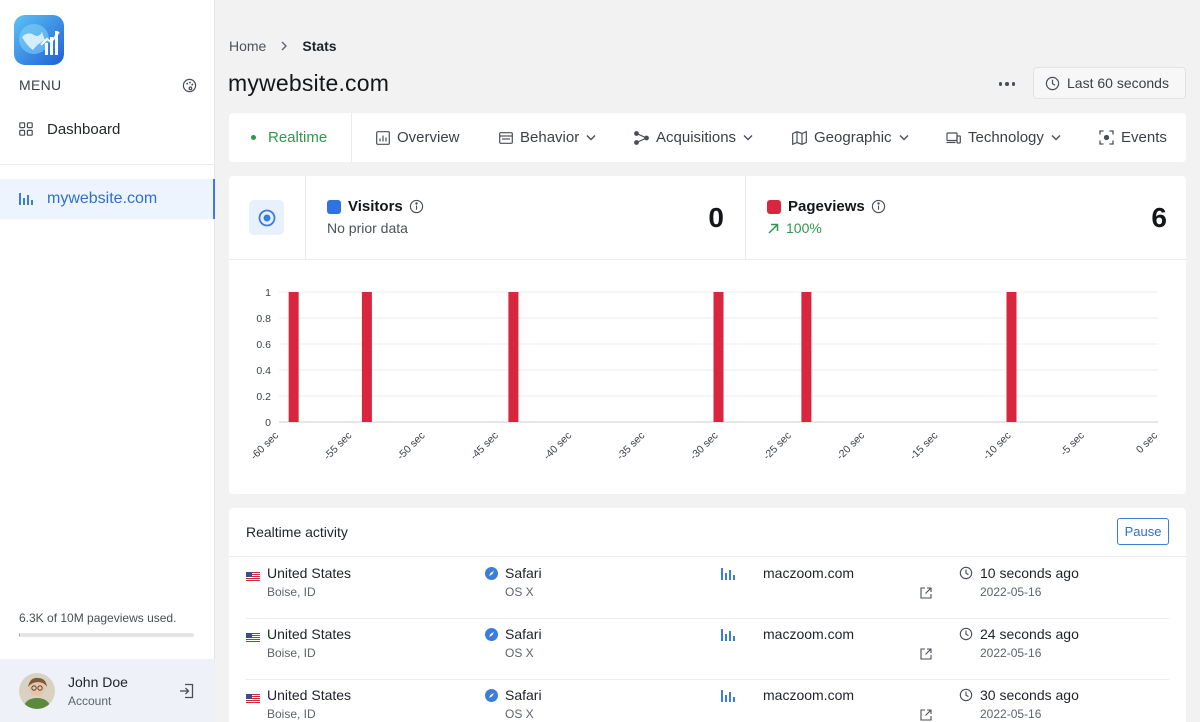  What do you see at coordinates (641, 137) in the screenshot?
I see `share-nodes-icon` at bounding box center [641, 137].